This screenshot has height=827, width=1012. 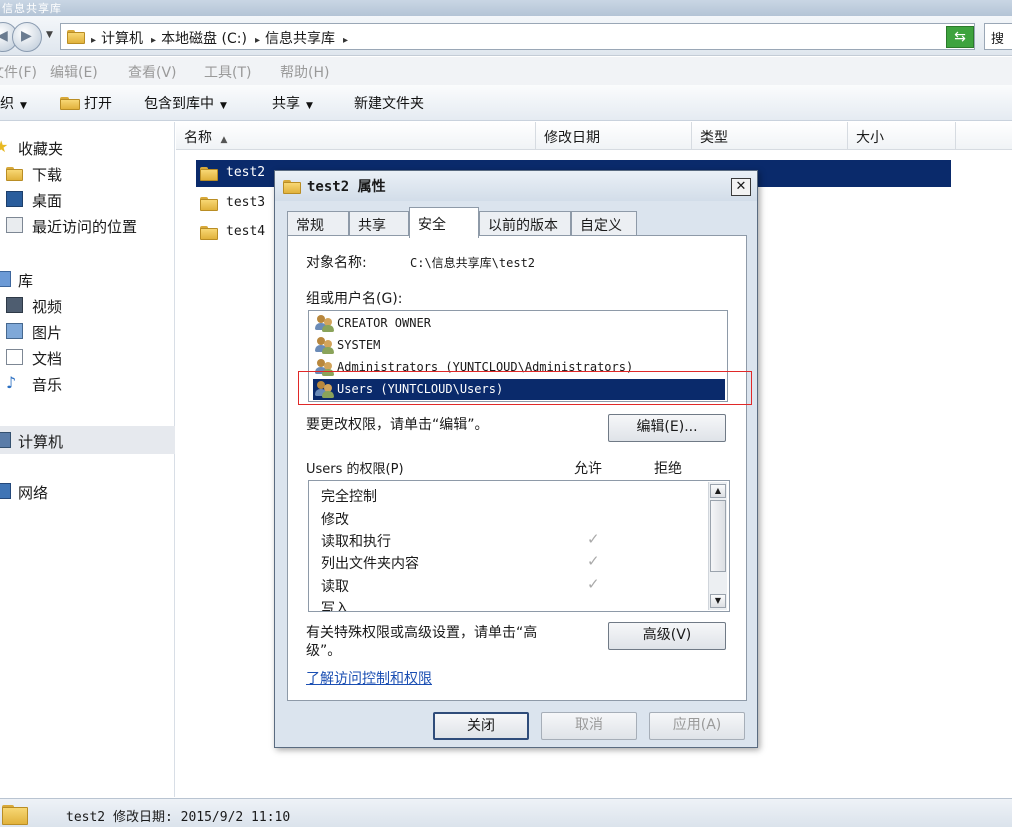 I want to click on details-text: test2 修改日期: 2015/9/2 11:10, so click(x=178, y=817).